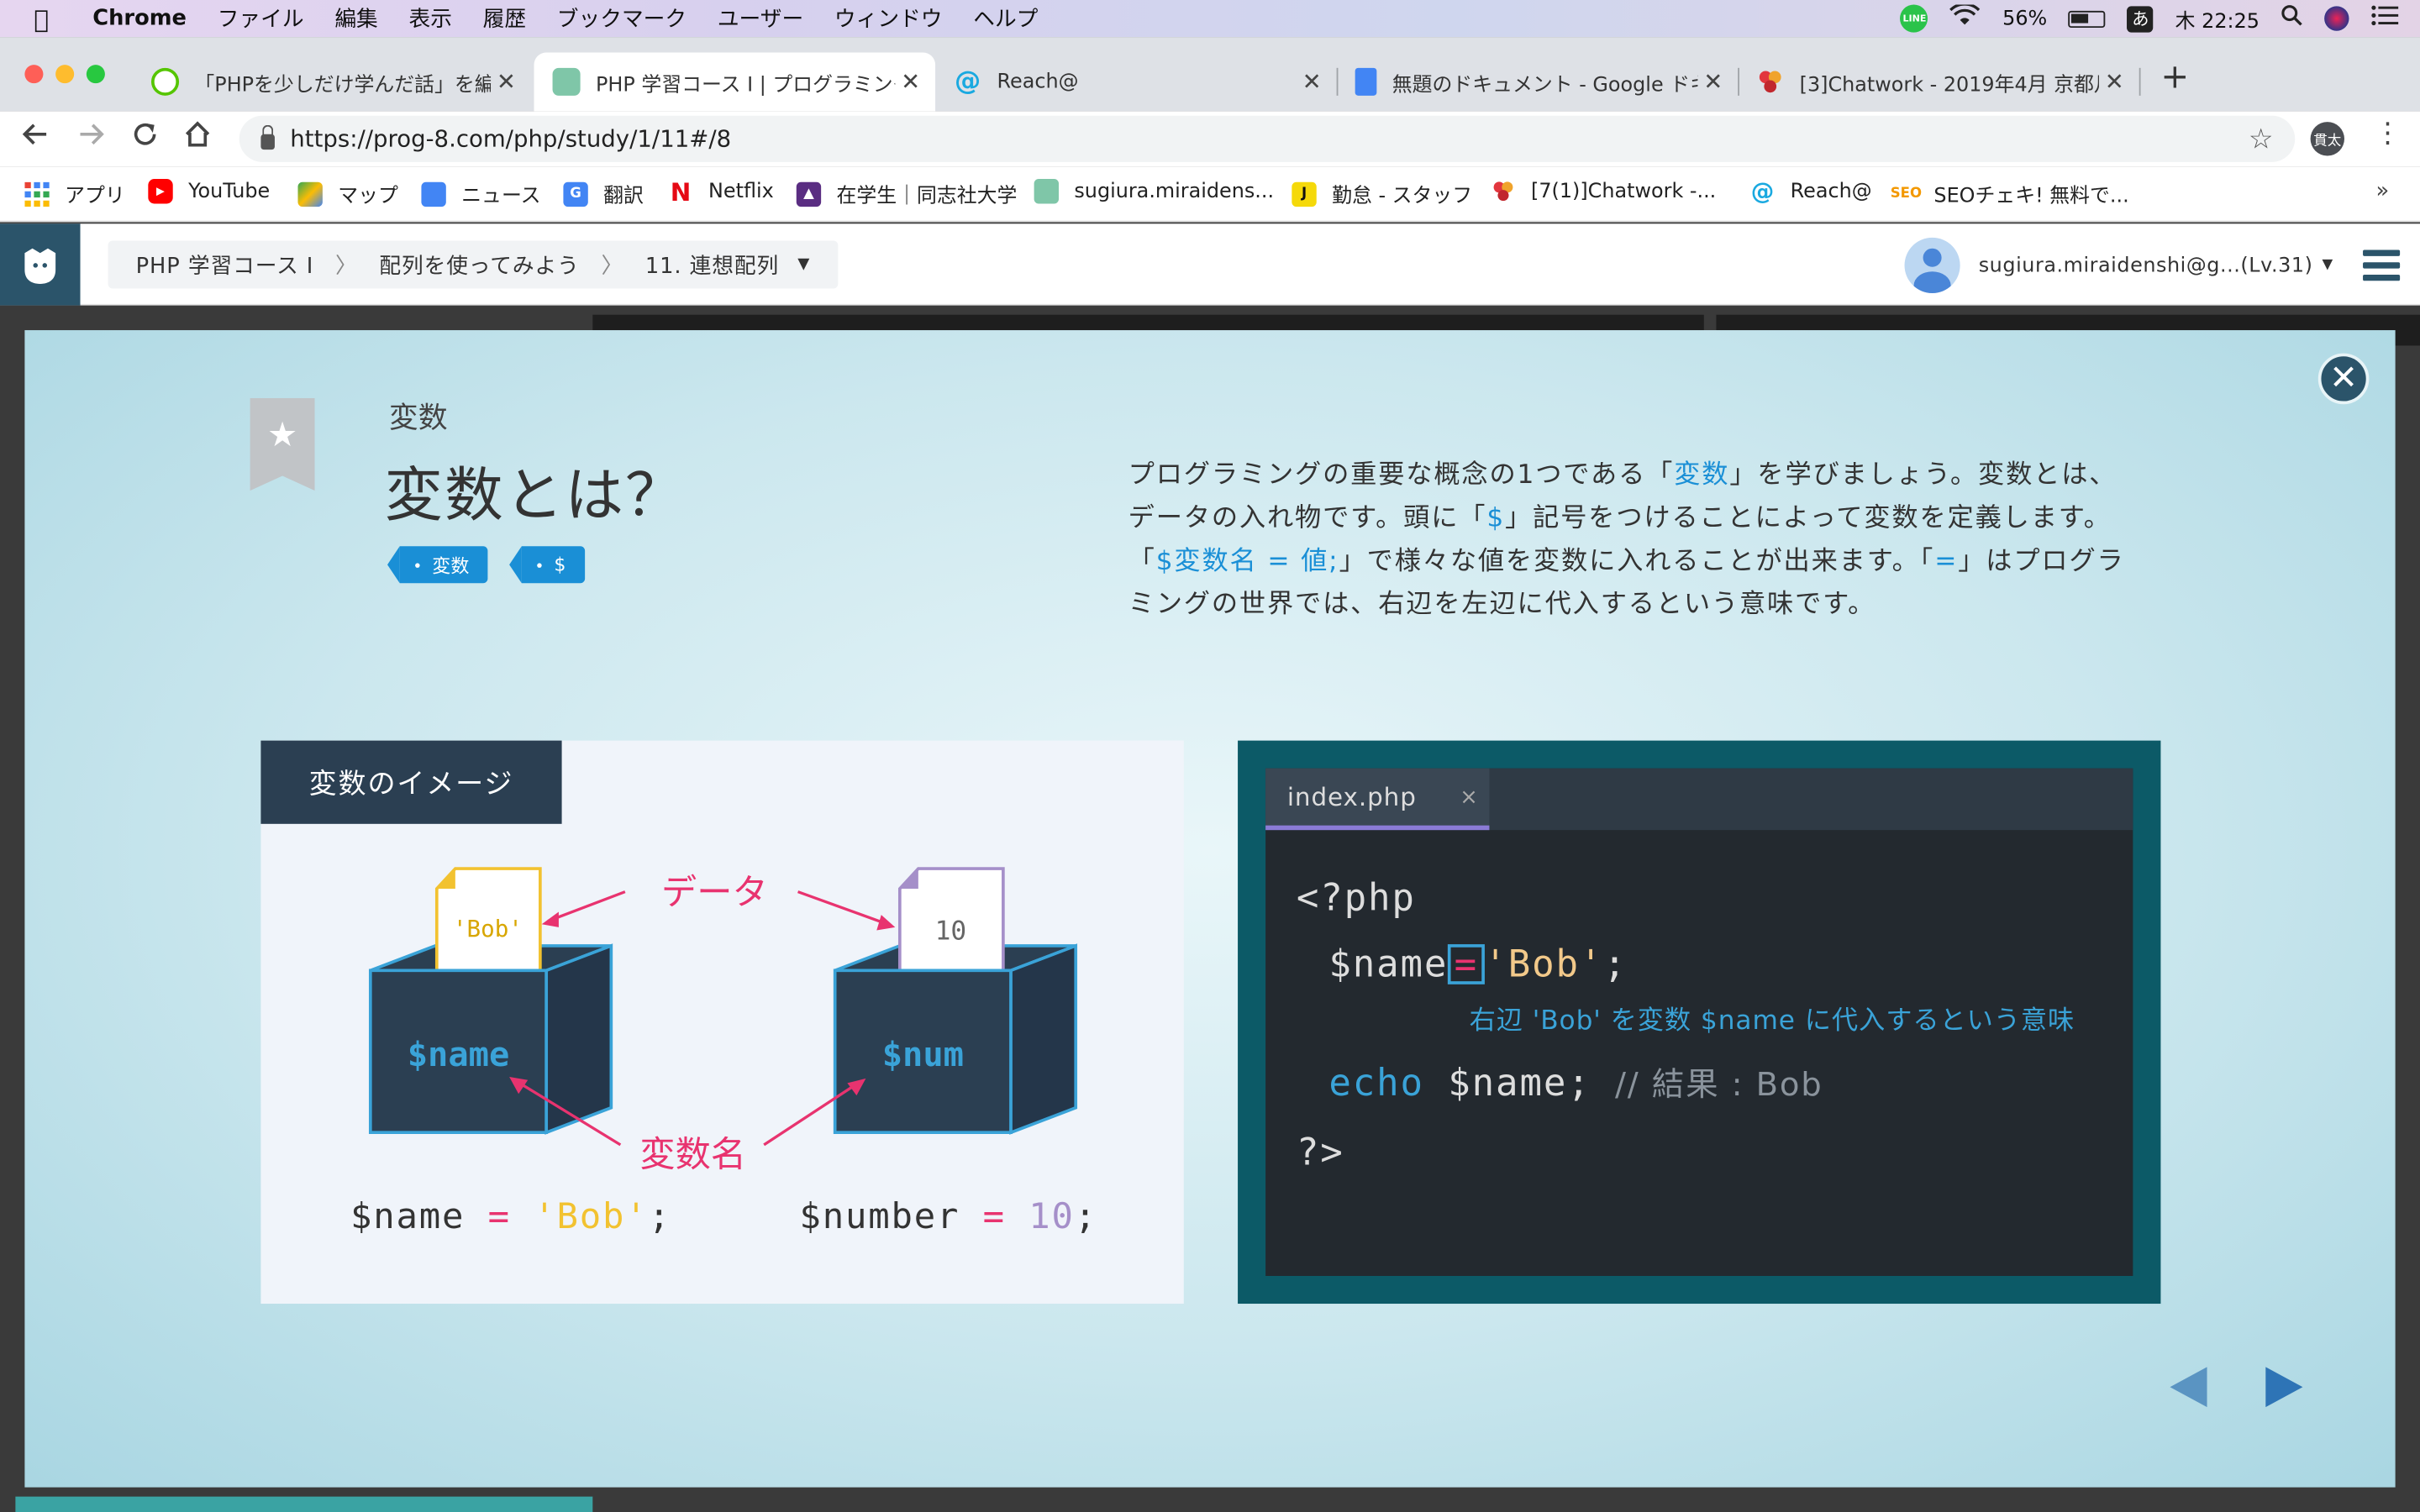 The image size is (2420, 1512). I want to click on backdrop-progress, so click(304, 1504).